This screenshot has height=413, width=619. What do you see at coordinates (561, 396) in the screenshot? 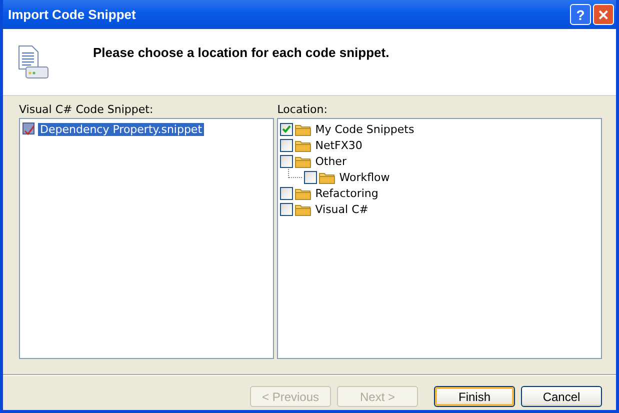
I see `dialog-button: Cancel` at bounding box center [561, 396].